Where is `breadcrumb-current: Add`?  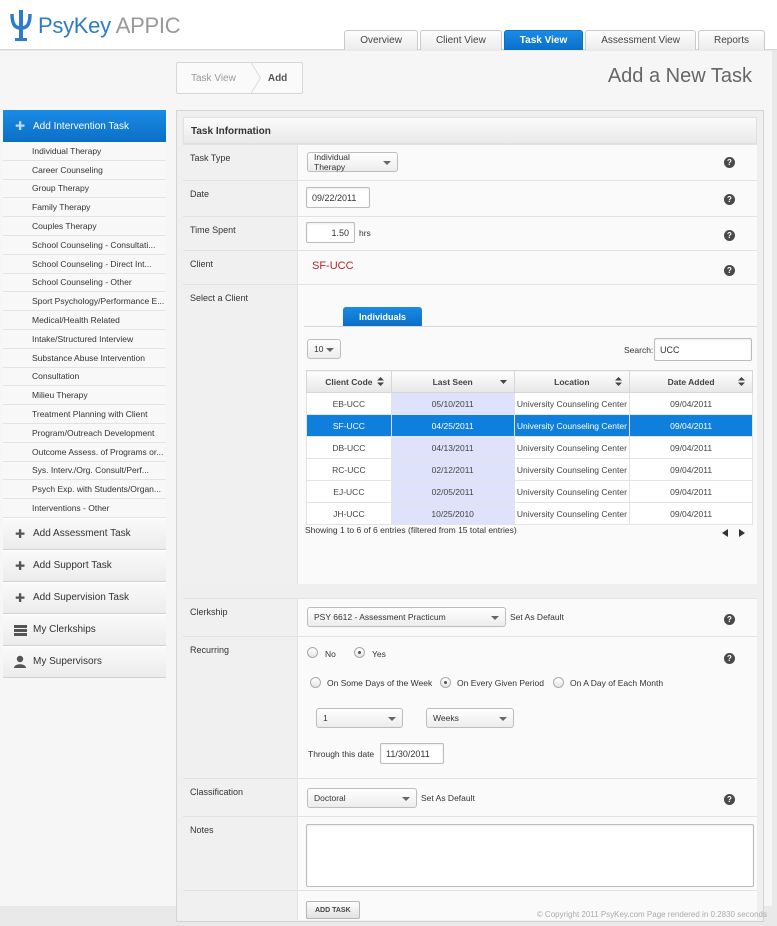
breadcrumb-current: Add is located at coordinates (277, 78).